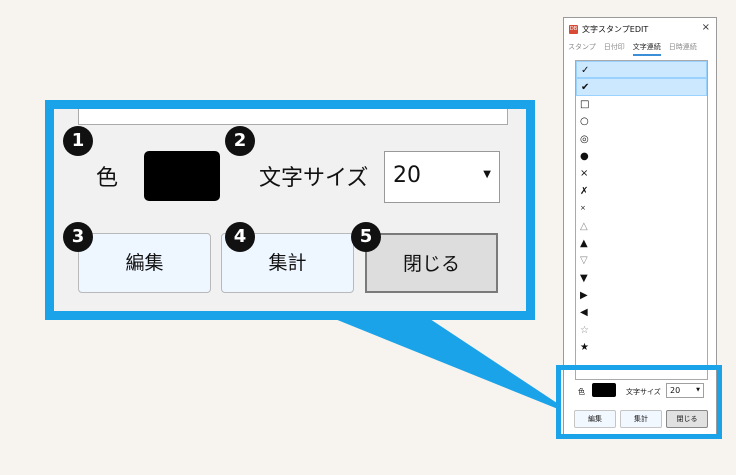  Describe the element at coordinates (487, 174) in the screenshot. I see `chevron-down-icon: ▼` at that location.